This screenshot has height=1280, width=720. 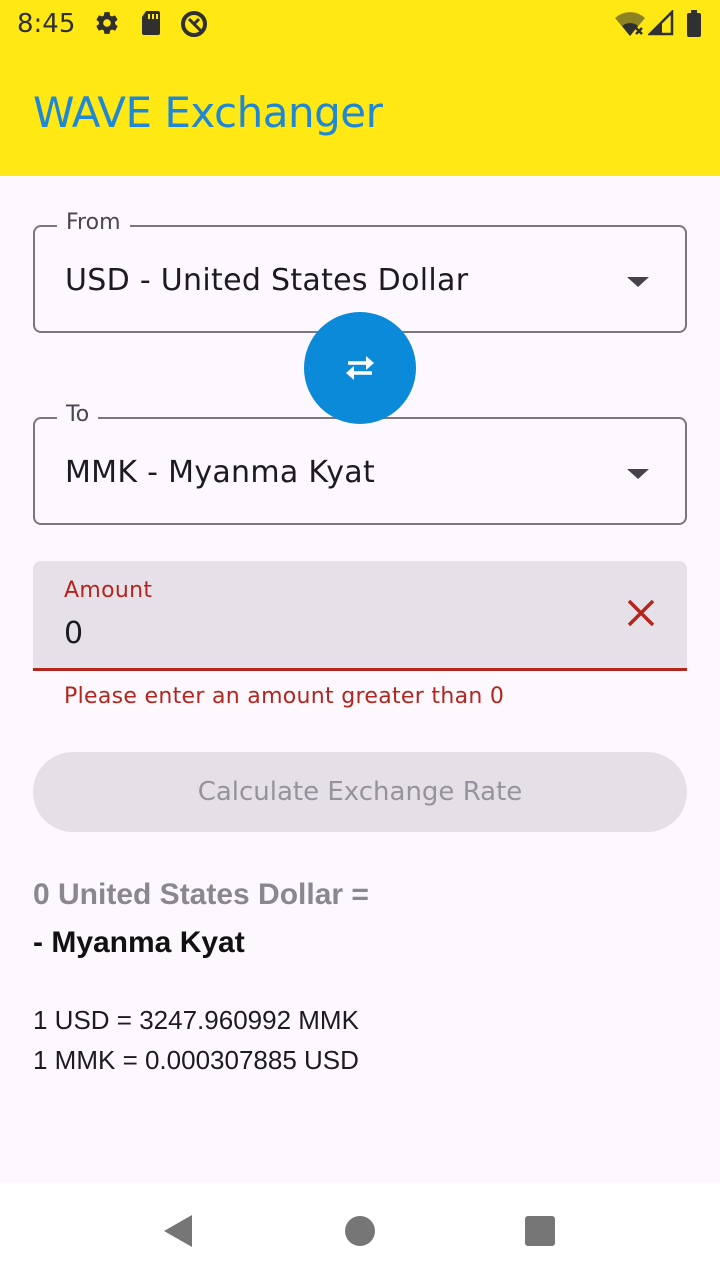 What do you see at coordinates (540, 1233) in the screenshot?
I see `recents-icon` at bounding box center [540, 1233].